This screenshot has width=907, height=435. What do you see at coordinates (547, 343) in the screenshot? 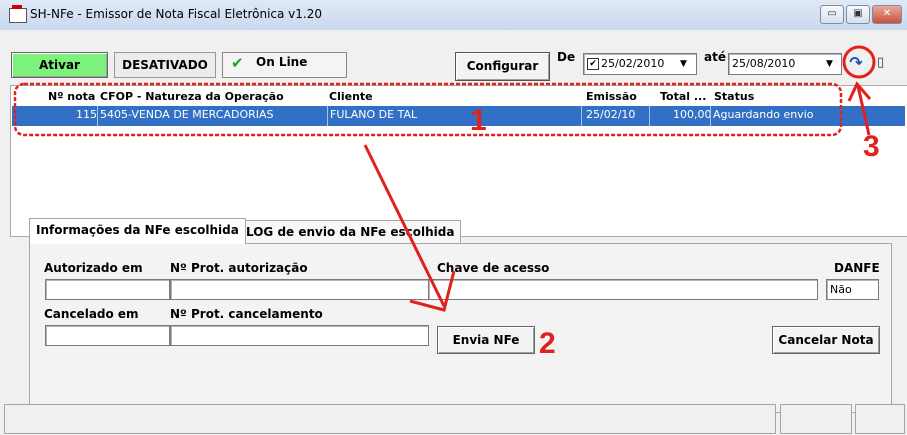
I see `annotation-number-2: 2` at bounding box center [547, 343].